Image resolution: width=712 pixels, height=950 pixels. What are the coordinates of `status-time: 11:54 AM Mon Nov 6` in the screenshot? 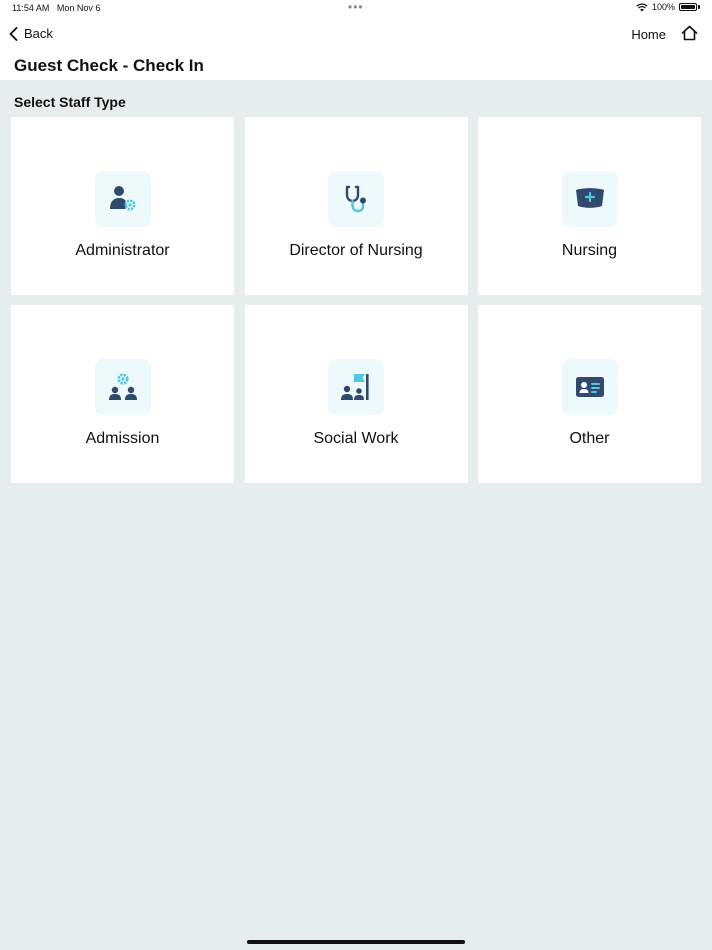 It's located at (56, 8).